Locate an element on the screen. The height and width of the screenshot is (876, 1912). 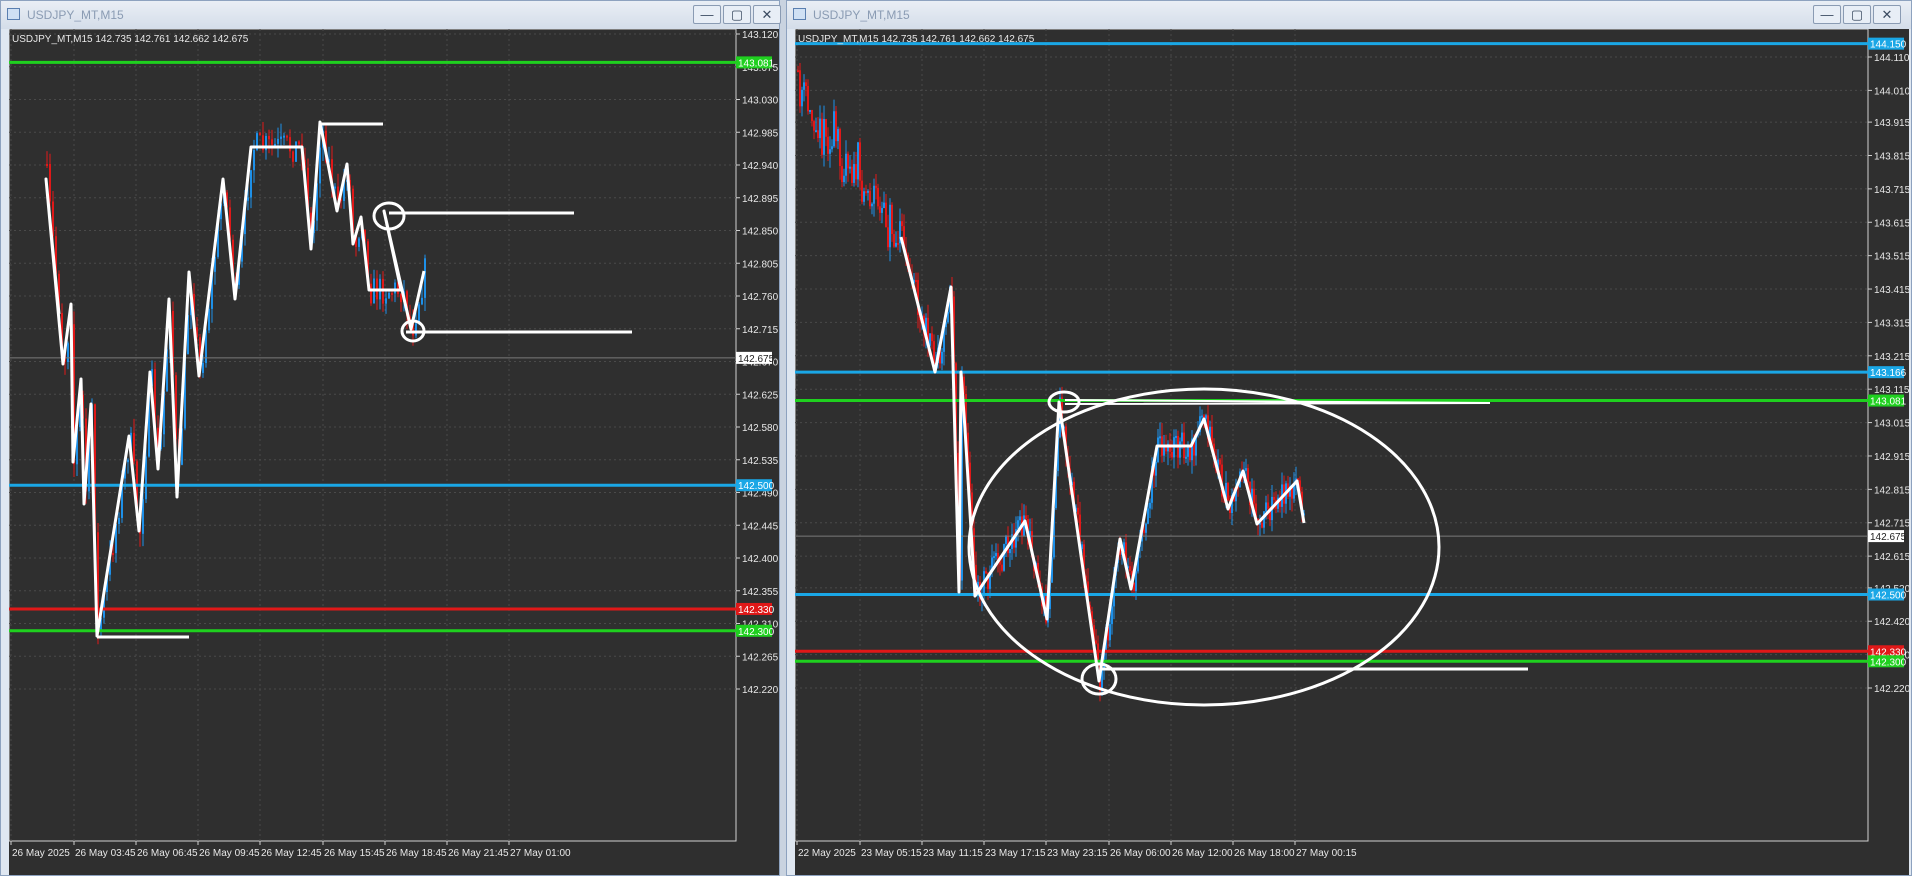
y-tick-label: 143.815 is located at coordinates (1891, 156).